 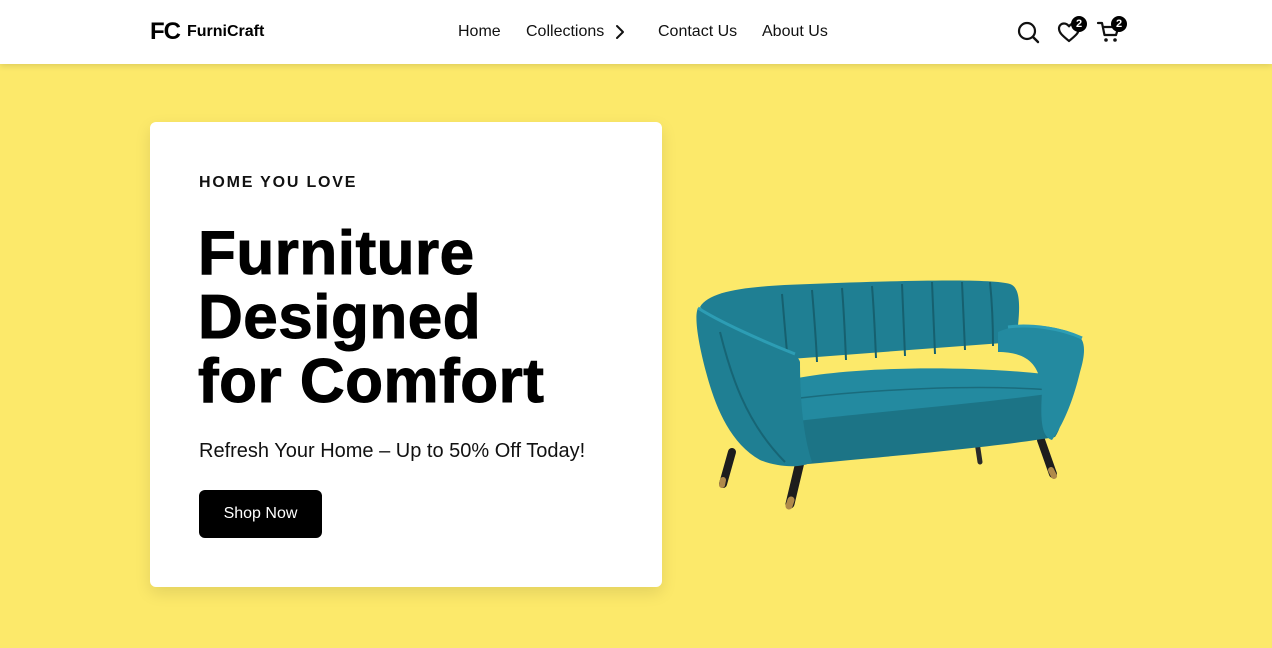 I want to click on hero-title: Furniture Designed for Comfort, so click(x=418, y=317).